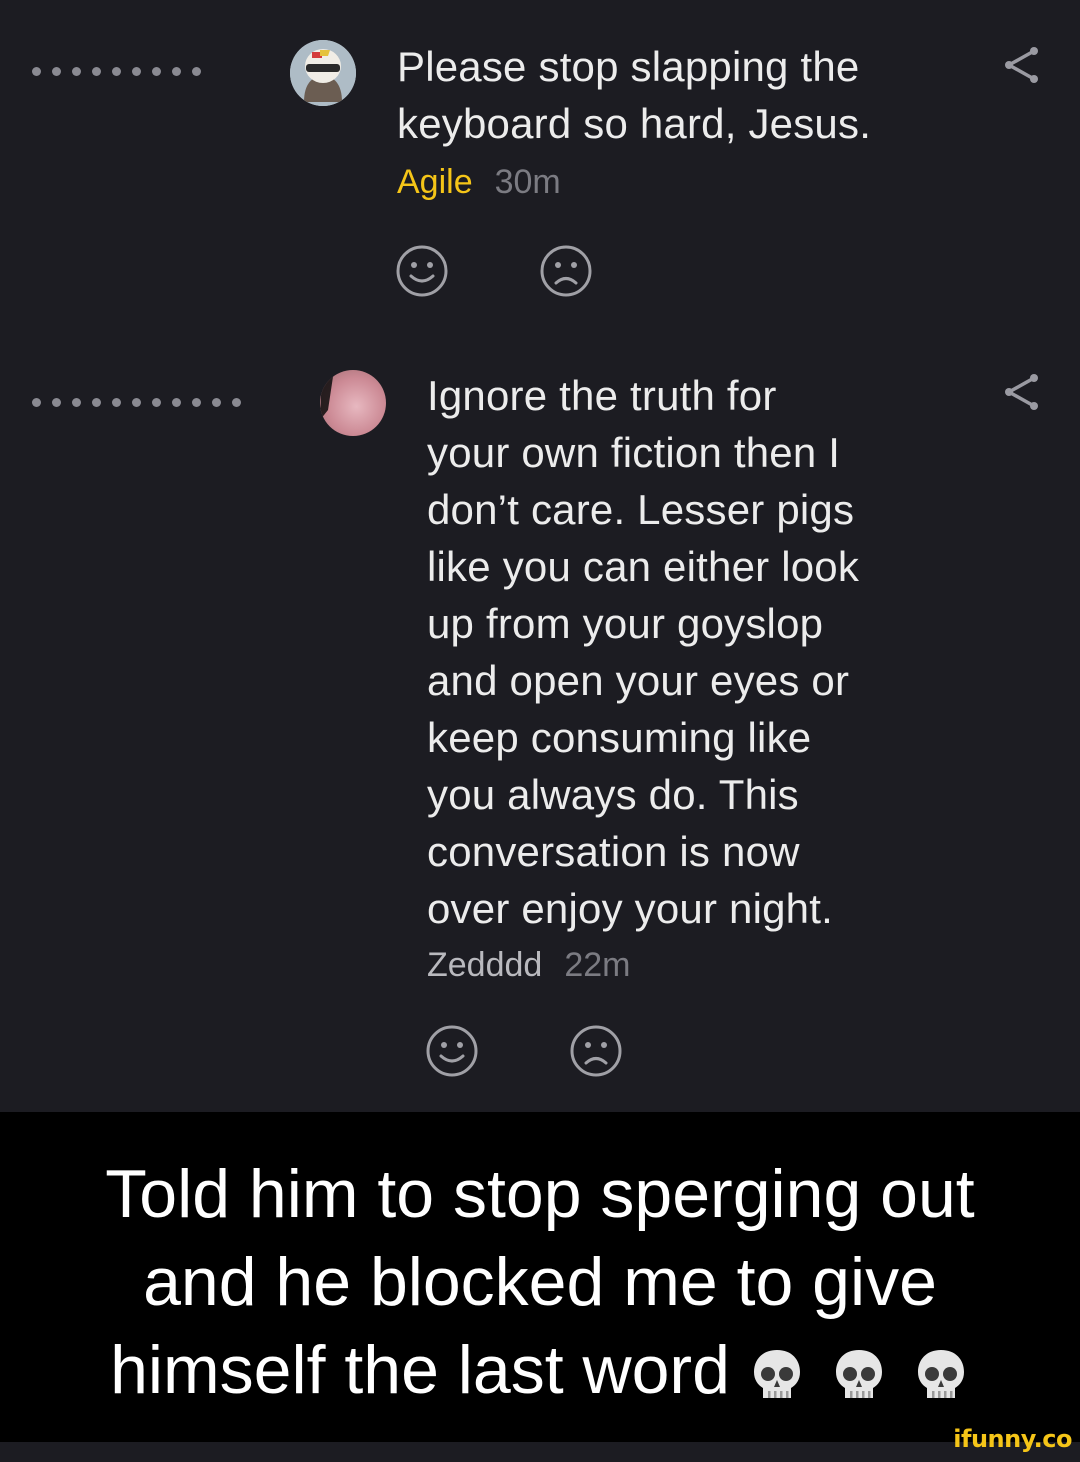  I want to click on timestamp: 22m, so click(597, 965).